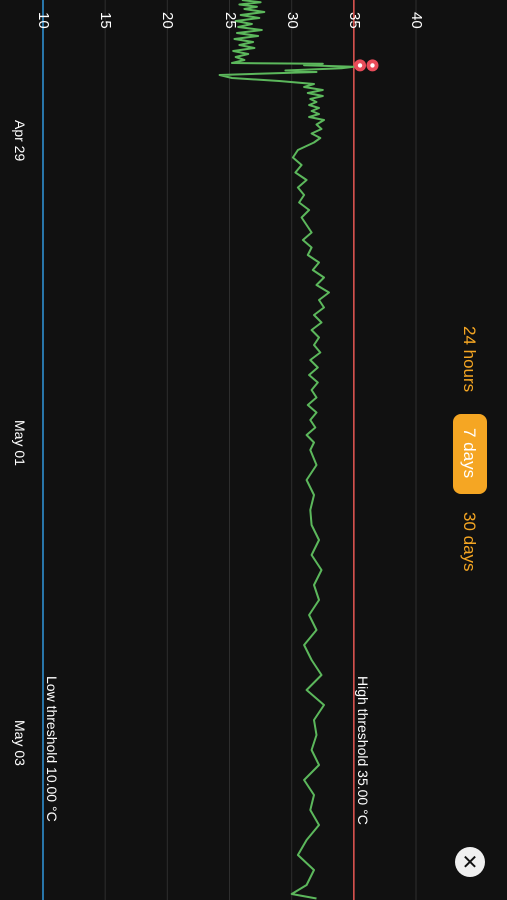 This screenshot has width=507, height=900. I want to click on y-tick-label: 30, so click(292, 20).